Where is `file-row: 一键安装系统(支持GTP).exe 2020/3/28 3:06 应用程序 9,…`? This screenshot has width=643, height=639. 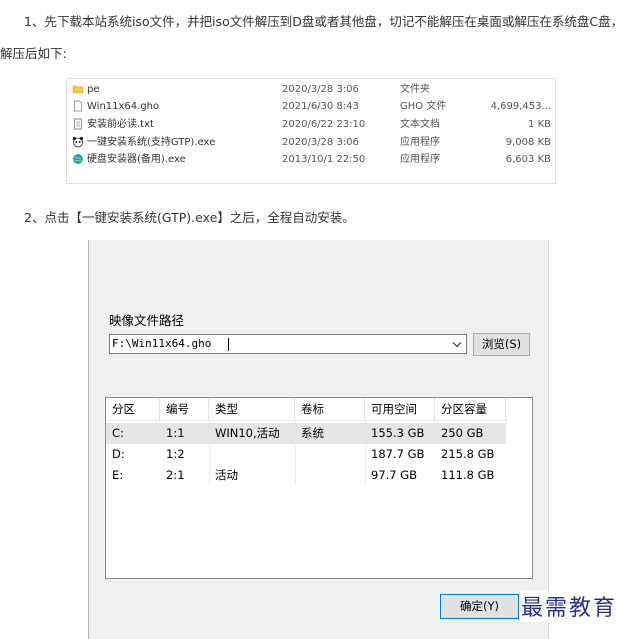 file-row: 一键安装系统(支持GTP).exe 2020/3/28 3:06 应用程序 9,… is located at coordinates (311, 142).